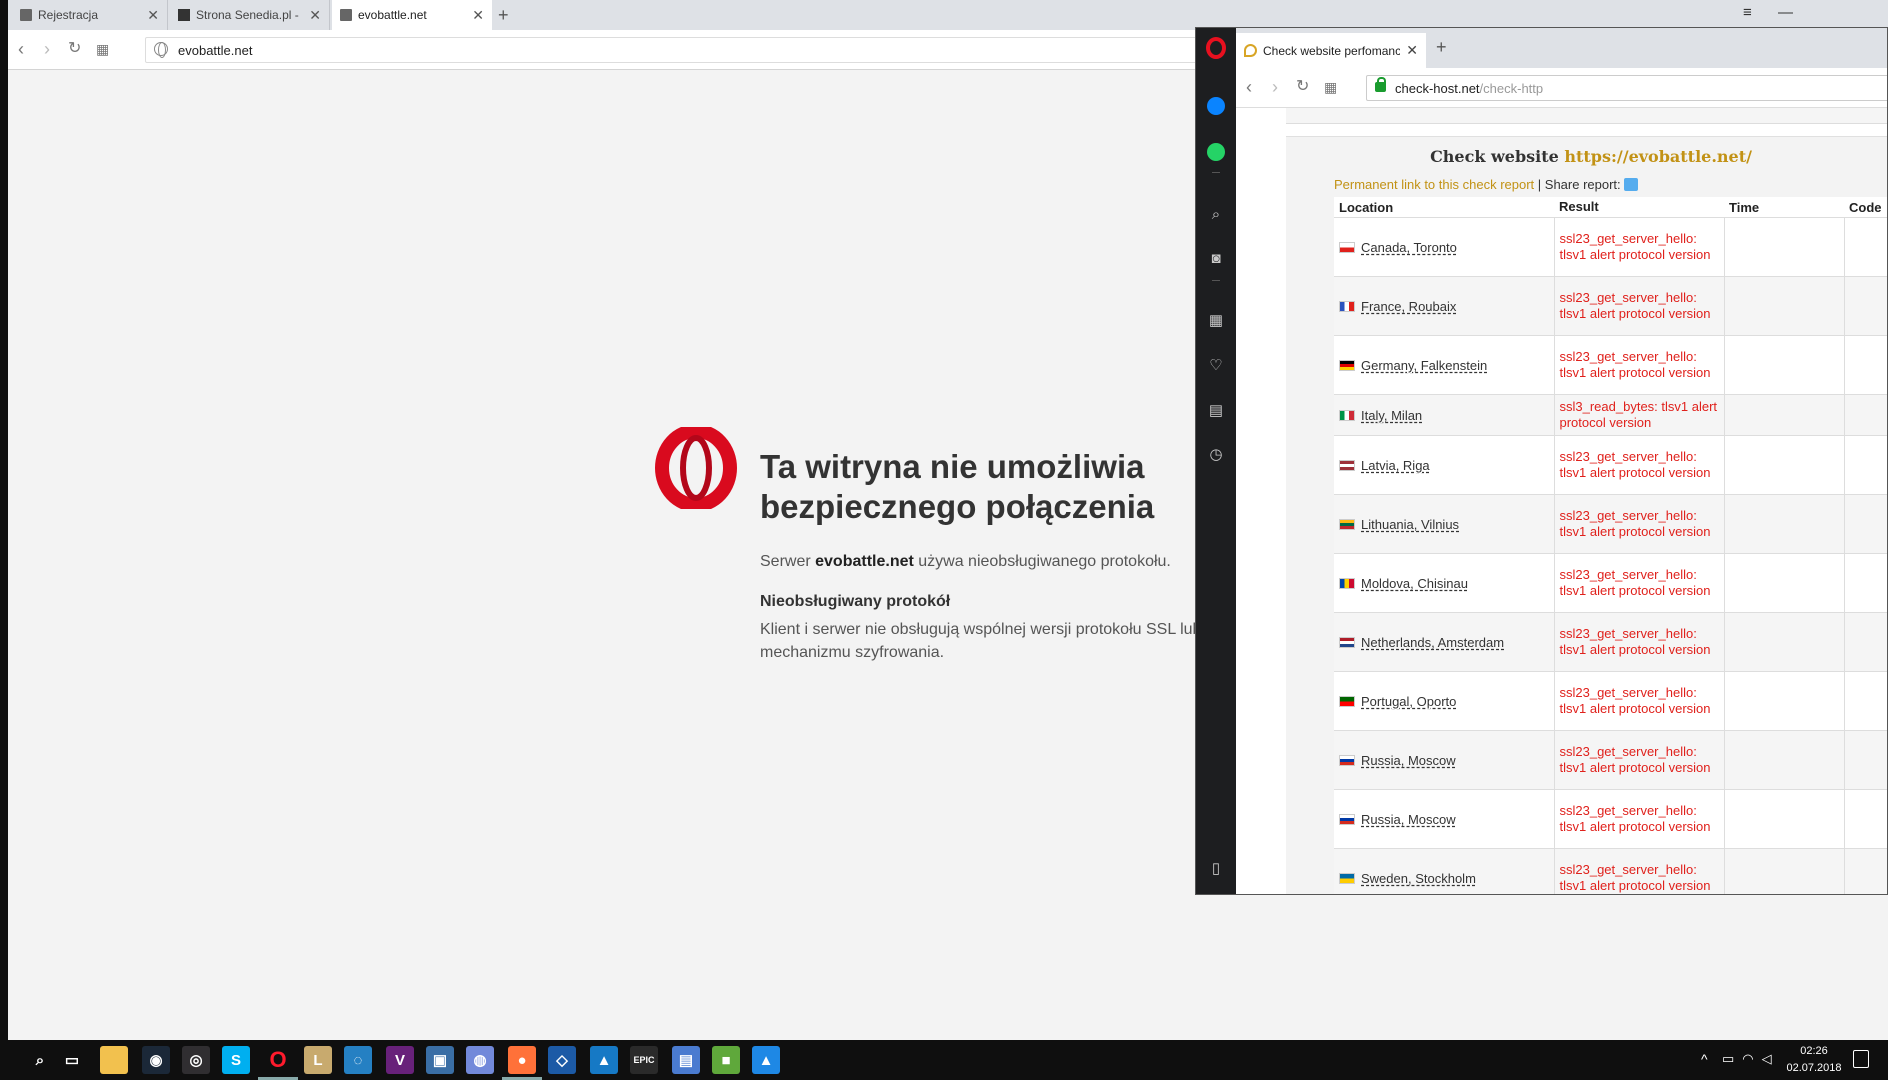 The width and height of the screenshot is (1888, 1080). I want to click on task-view-icon: ▭, so click(72, 1060).